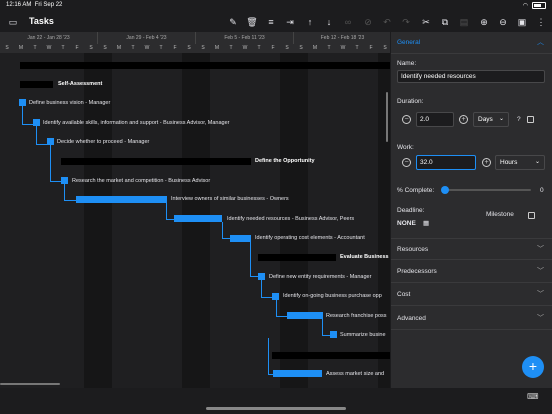 The width and height of the screenshot is (552, 414). Describe the element at coordinates (320, 277) in the screenshot. I see `task-label: Define new entity requirements - Manager` at that location.